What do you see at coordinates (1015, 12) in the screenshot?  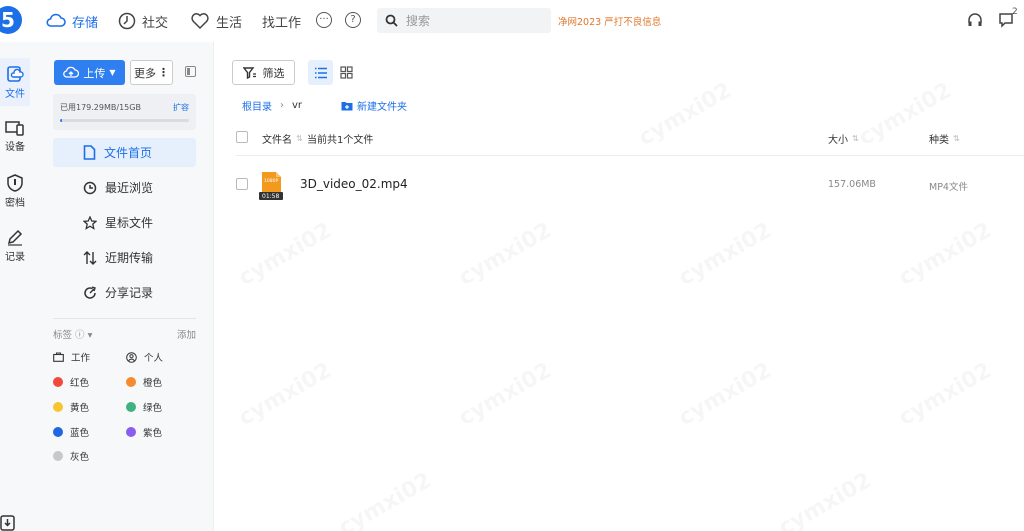 I see `notification-badge: 2` at bounding box center [1015, 12].